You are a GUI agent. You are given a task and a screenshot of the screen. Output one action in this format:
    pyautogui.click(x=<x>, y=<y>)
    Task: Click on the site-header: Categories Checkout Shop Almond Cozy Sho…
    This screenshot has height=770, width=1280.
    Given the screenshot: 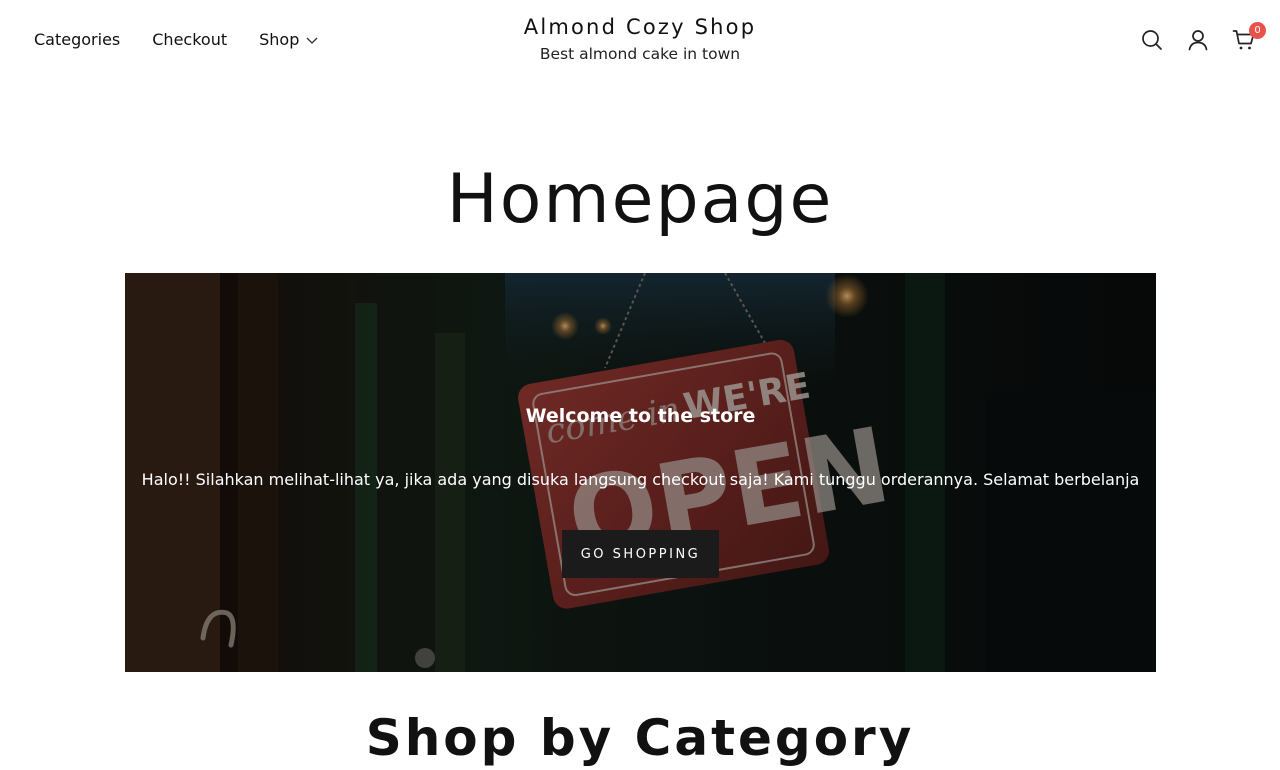 What is the action you would take?
    pyautogui.click(x=640, y=42)
    